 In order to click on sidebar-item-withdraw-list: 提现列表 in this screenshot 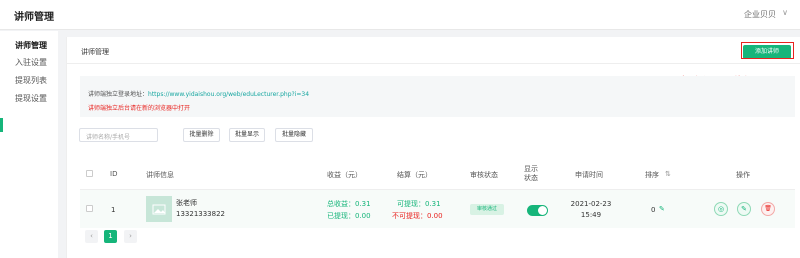, I will do `click(31, 80)`.